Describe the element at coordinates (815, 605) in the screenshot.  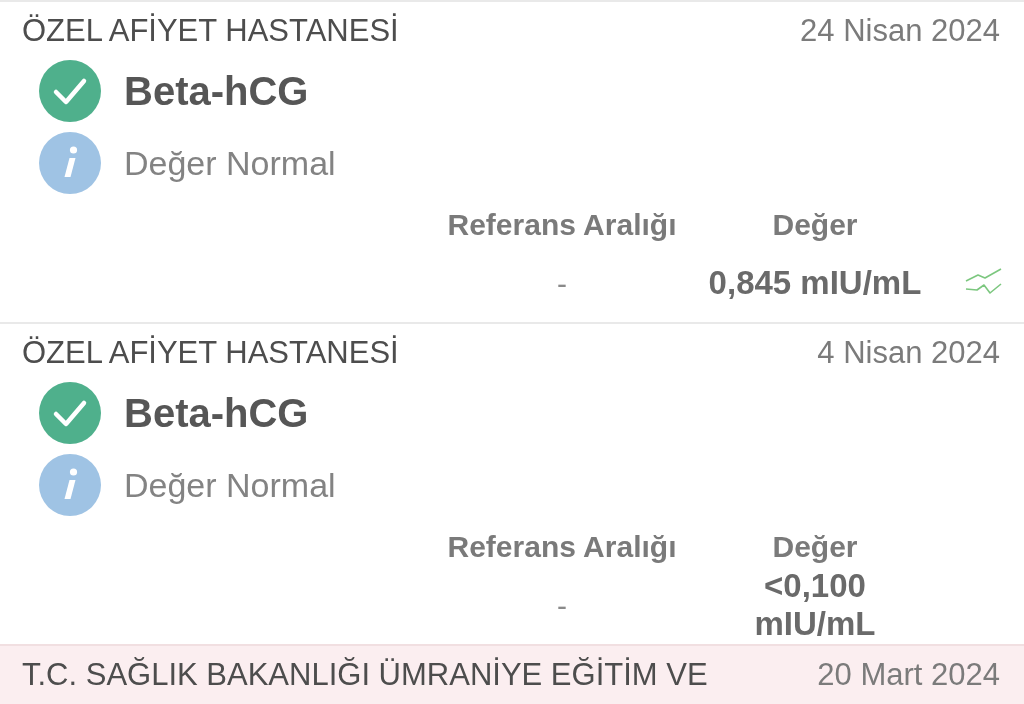
I see `result-value: <0,100 mIU/mL` at that location.